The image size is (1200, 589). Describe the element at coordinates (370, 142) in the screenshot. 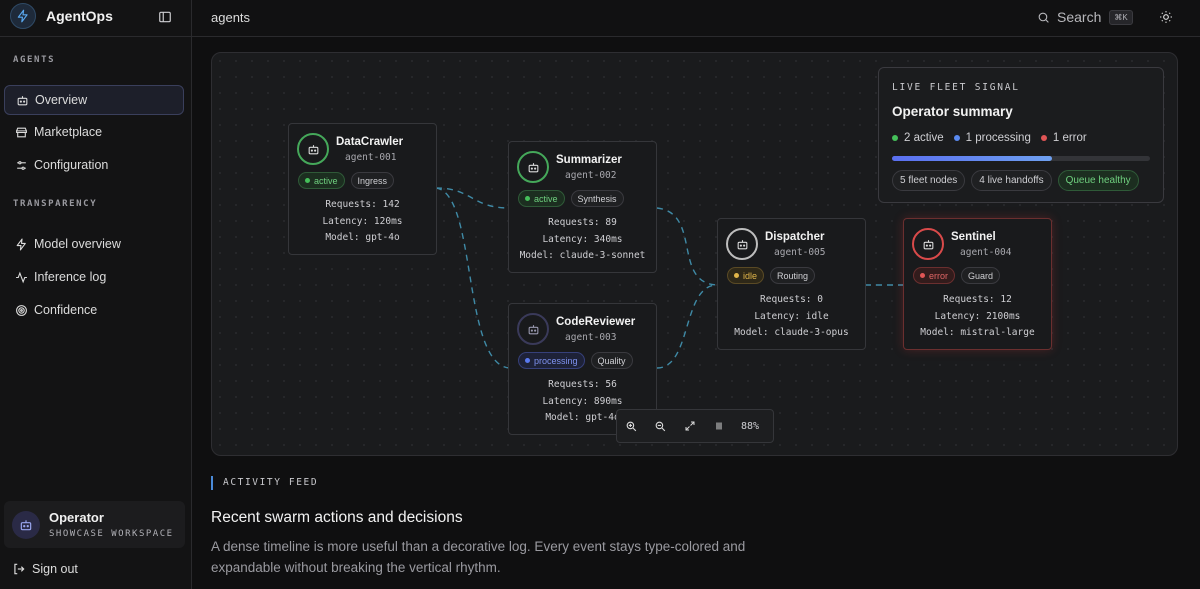

I see `node-title: DataCrawler` at that location.